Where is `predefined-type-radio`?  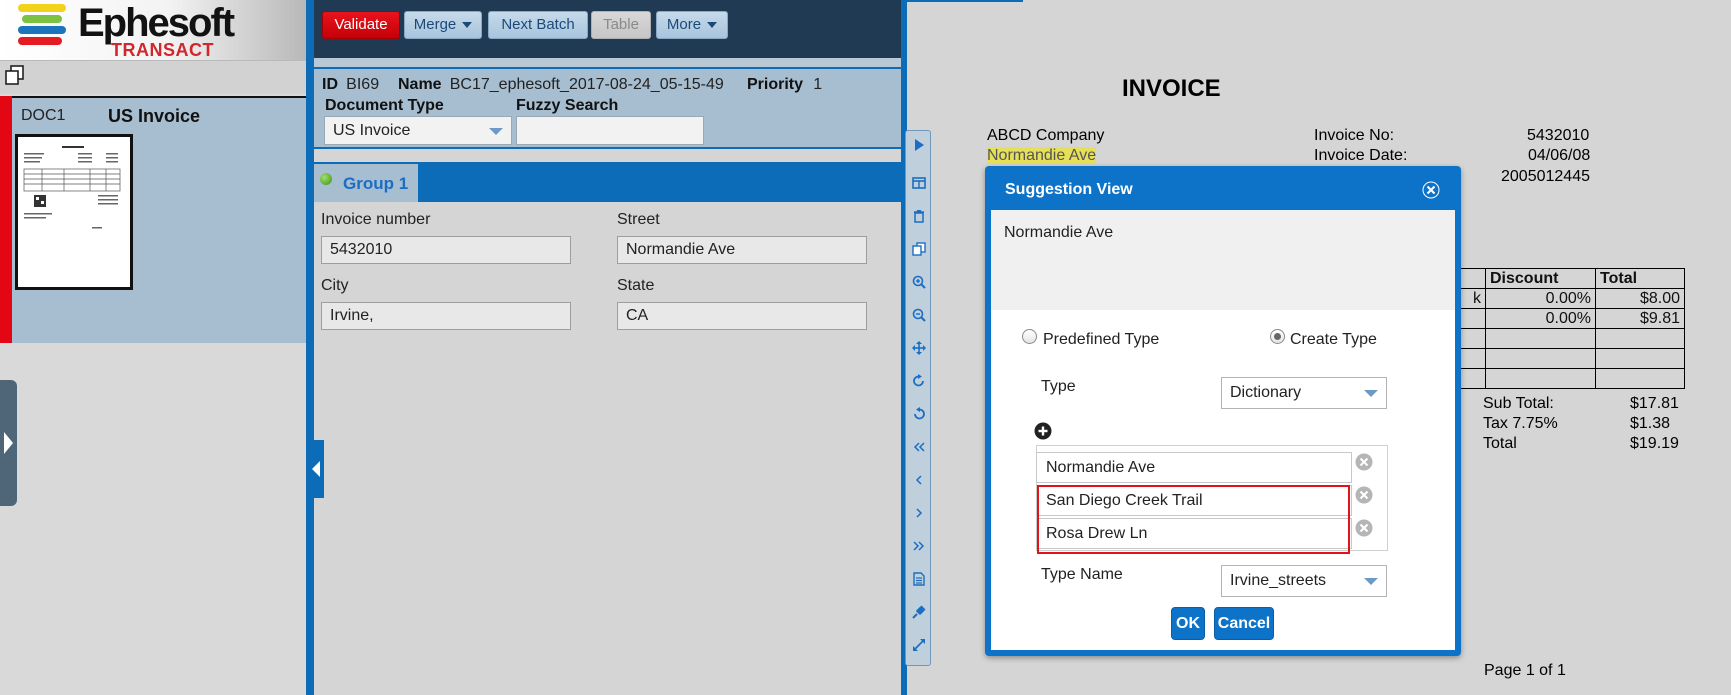
predefined-type-radio is located at coordinates (1029, 336).